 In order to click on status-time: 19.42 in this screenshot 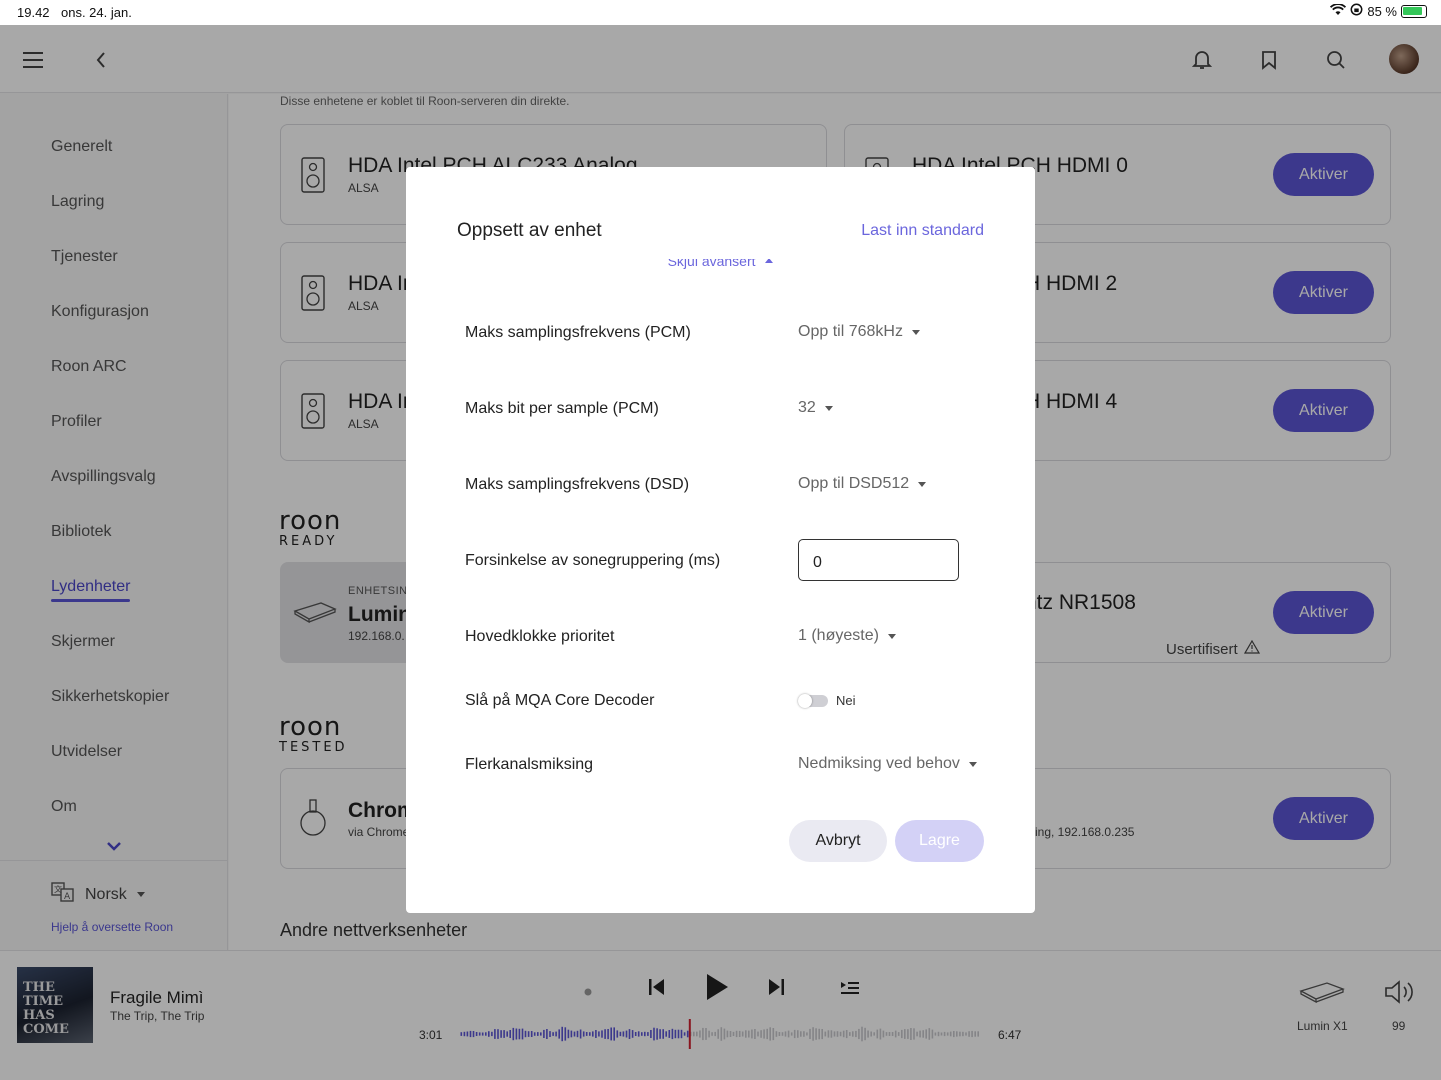, I will do `click(33, 12)`.